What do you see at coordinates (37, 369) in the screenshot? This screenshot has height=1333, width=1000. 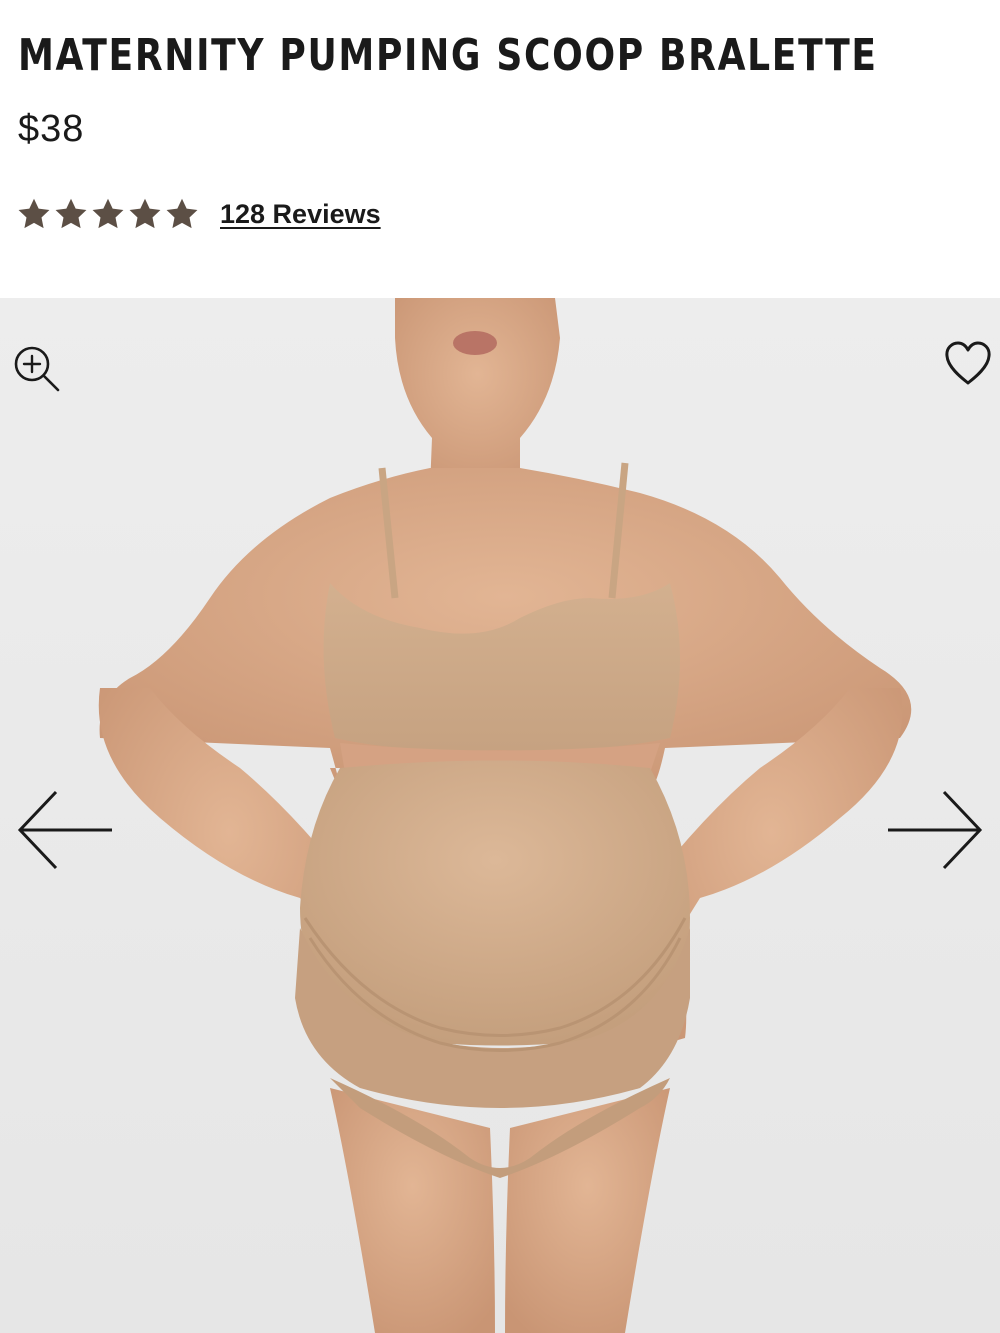 I see `zoom-in-icon` at bounding box center [37, 369].